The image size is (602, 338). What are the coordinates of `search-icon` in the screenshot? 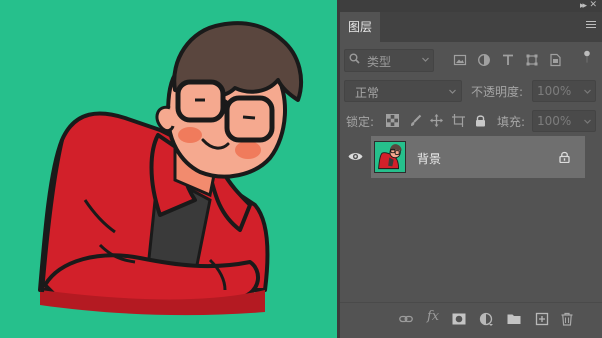 It's located at (354, 58).